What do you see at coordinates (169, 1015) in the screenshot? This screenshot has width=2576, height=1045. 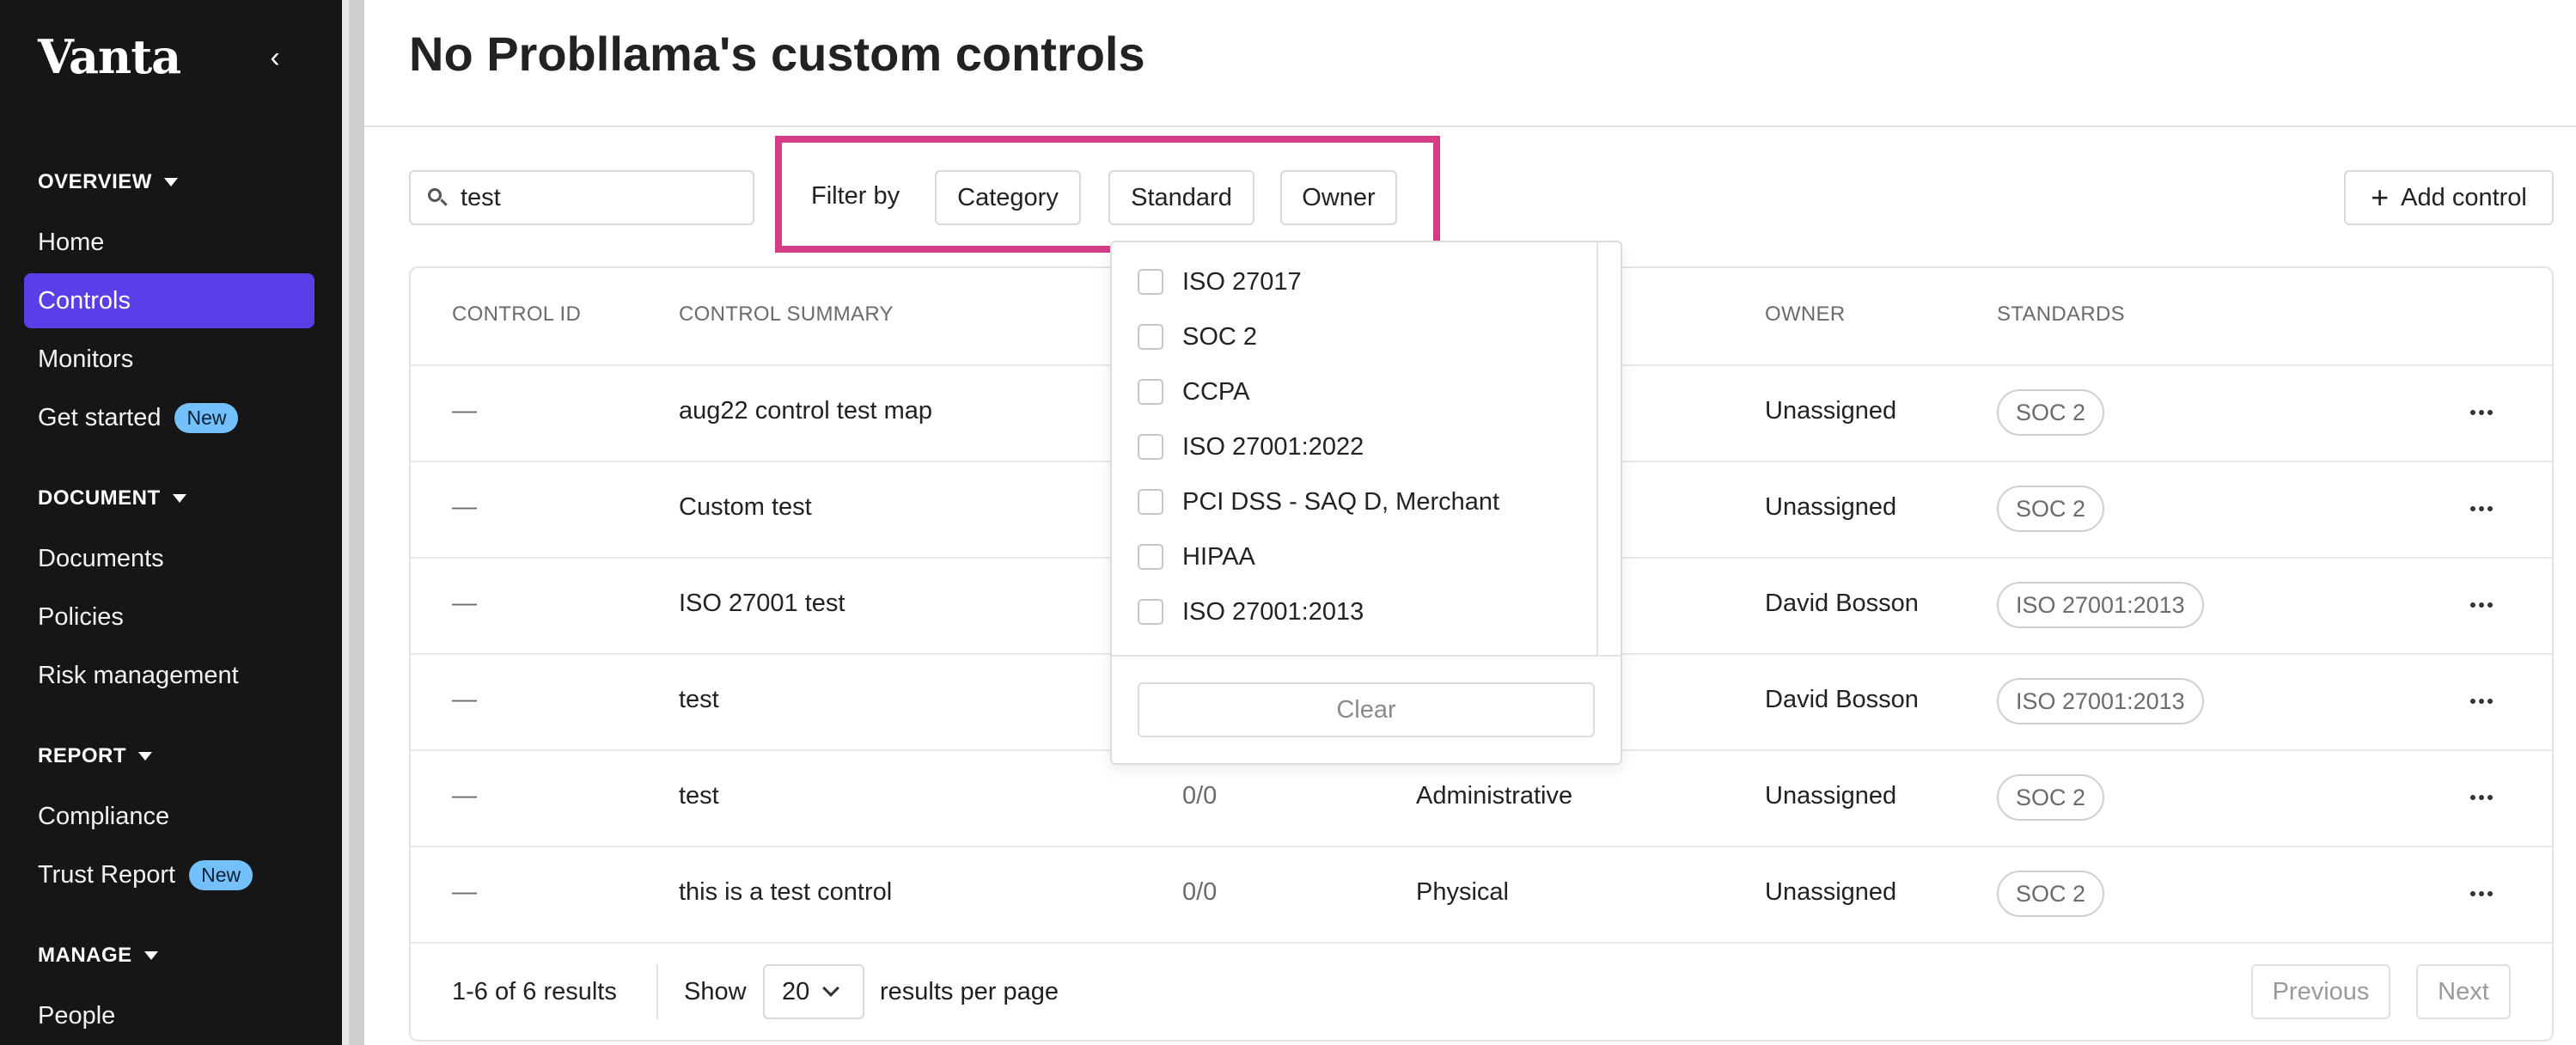 I see `sidebar-item-people: People` at bounding box center [169, 1015].